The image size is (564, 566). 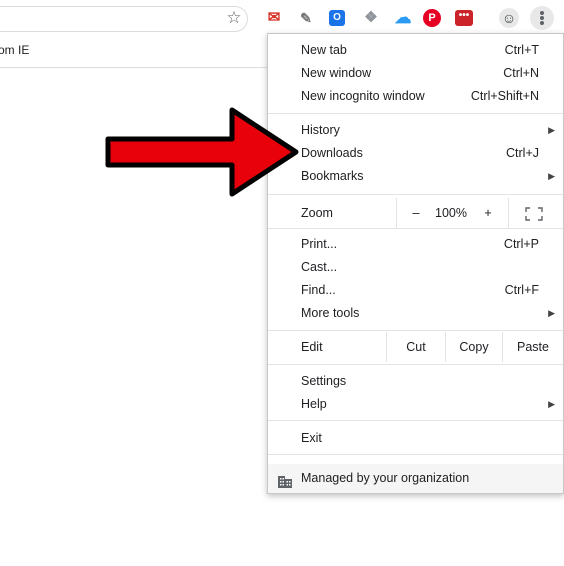 What do you see at coordinates (522, 153) in the screenshot?
I see `menu-item-shortcut: Ctrl+J` at bounding box center [522, 153].